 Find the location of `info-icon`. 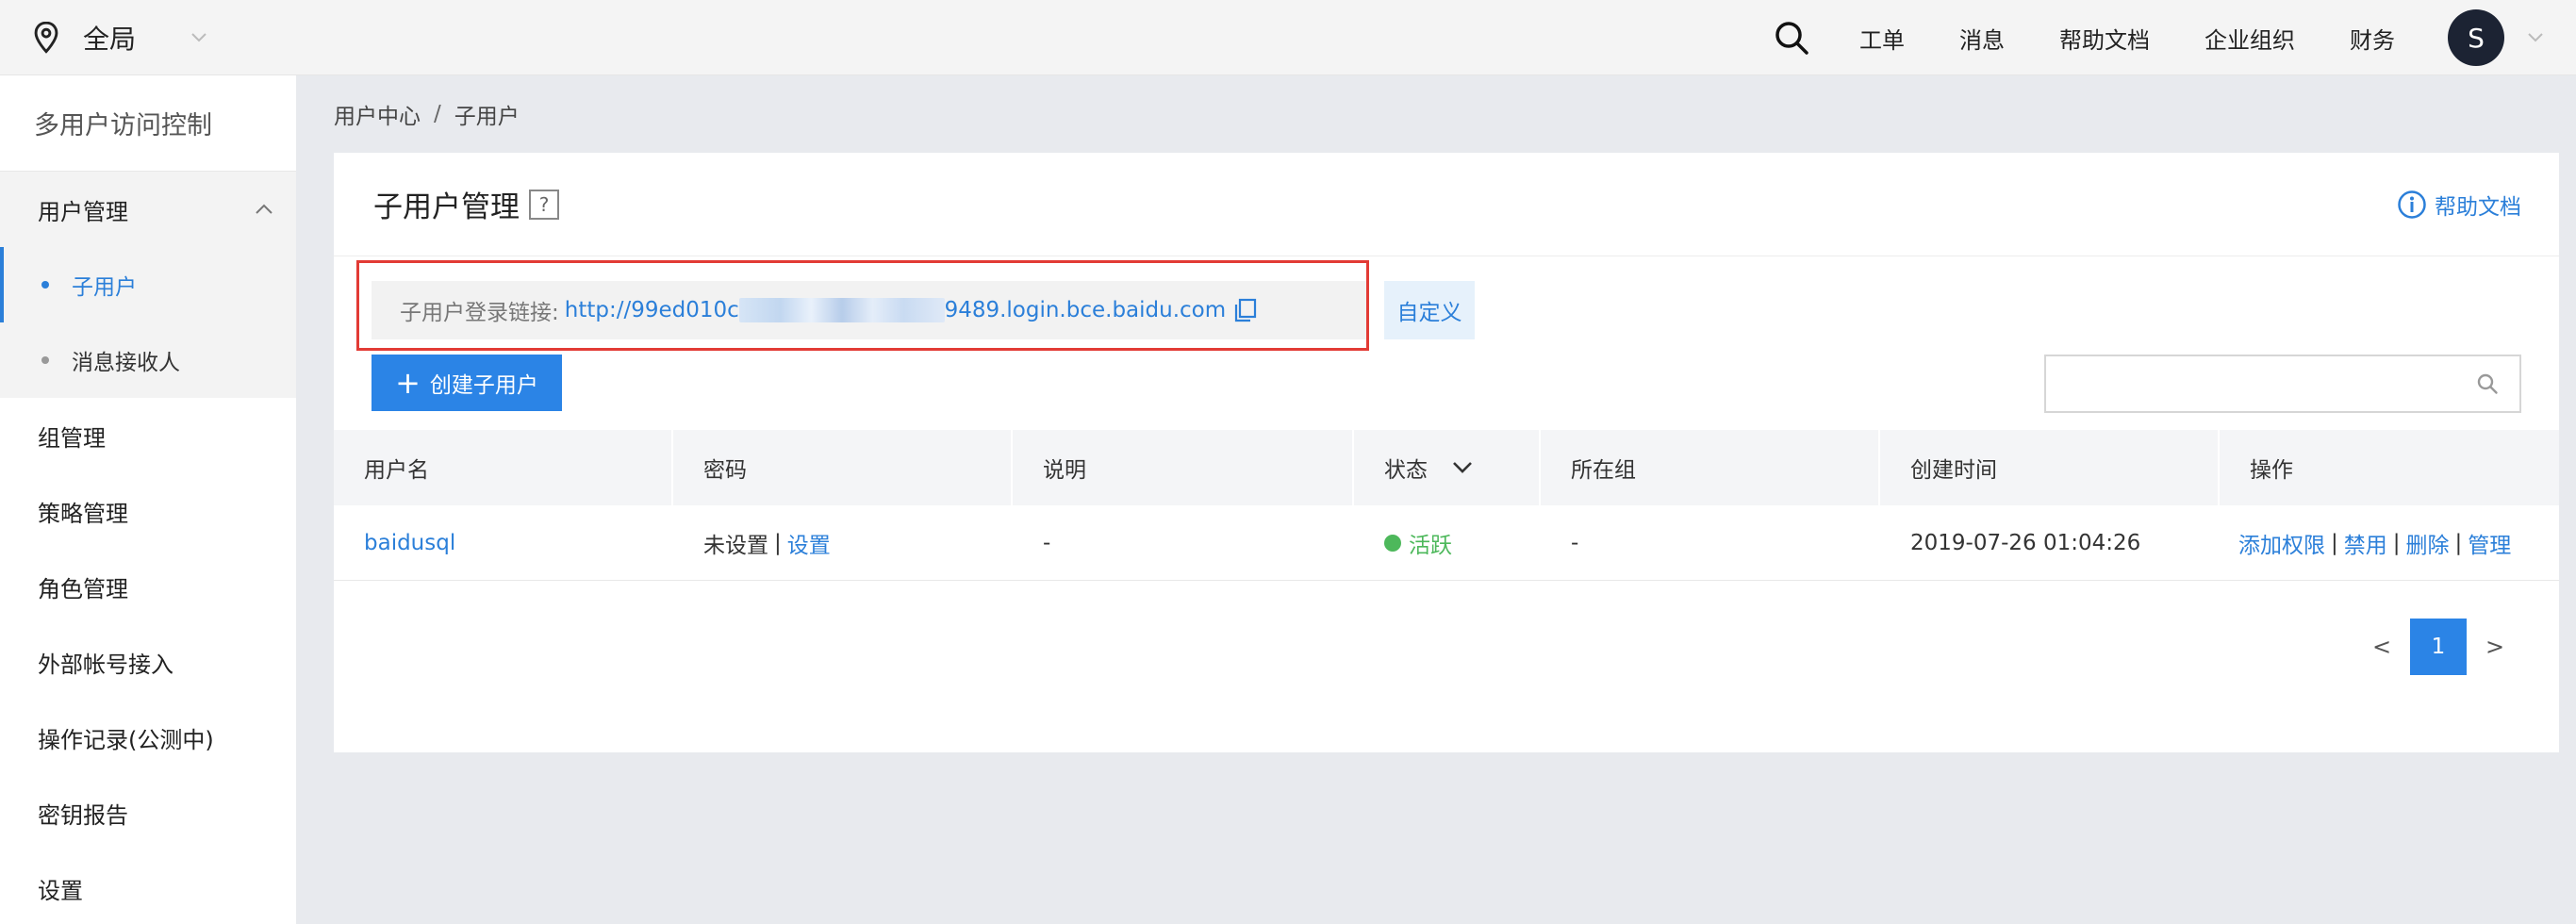

info-icon is located at coordinates (2412, 204).